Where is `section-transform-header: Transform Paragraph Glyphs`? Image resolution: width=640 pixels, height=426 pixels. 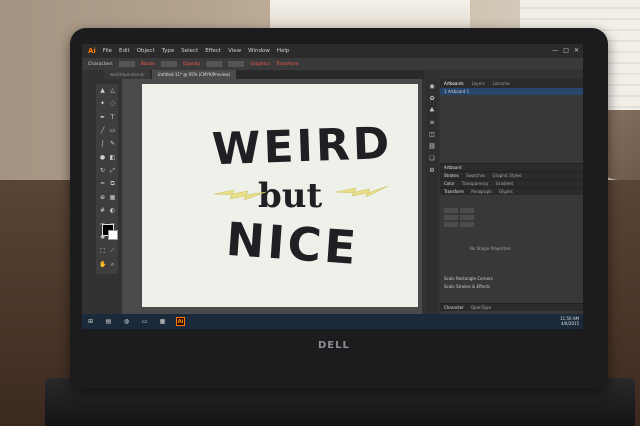 section-transform-header: Transform Paragraph Glyphs is located at coordinates (511, 191).